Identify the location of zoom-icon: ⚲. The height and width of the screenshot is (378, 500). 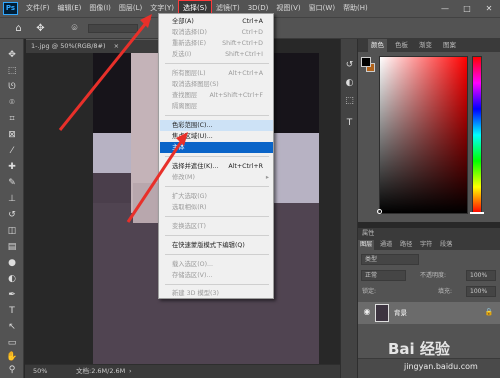
(12, 370).